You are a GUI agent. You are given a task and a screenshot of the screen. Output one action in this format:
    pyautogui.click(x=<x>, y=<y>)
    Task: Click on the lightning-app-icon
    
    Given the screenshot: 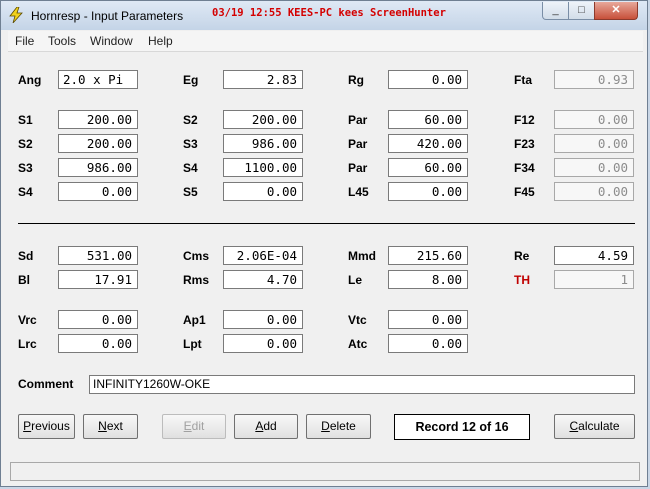 What is the action you would take?
    pyautogui.click(x=16, y=15)
    